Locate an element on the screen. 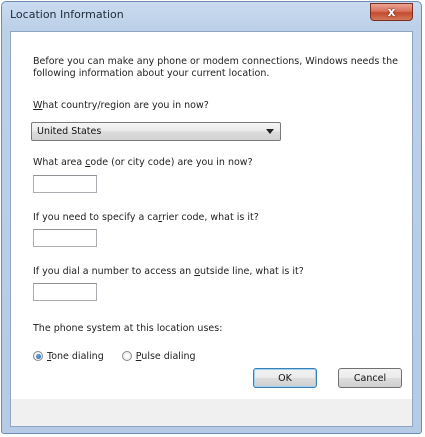 The image size is (425, 437). pulse-dialing-option: Pulse dialing is located at coordinates (158, 356).